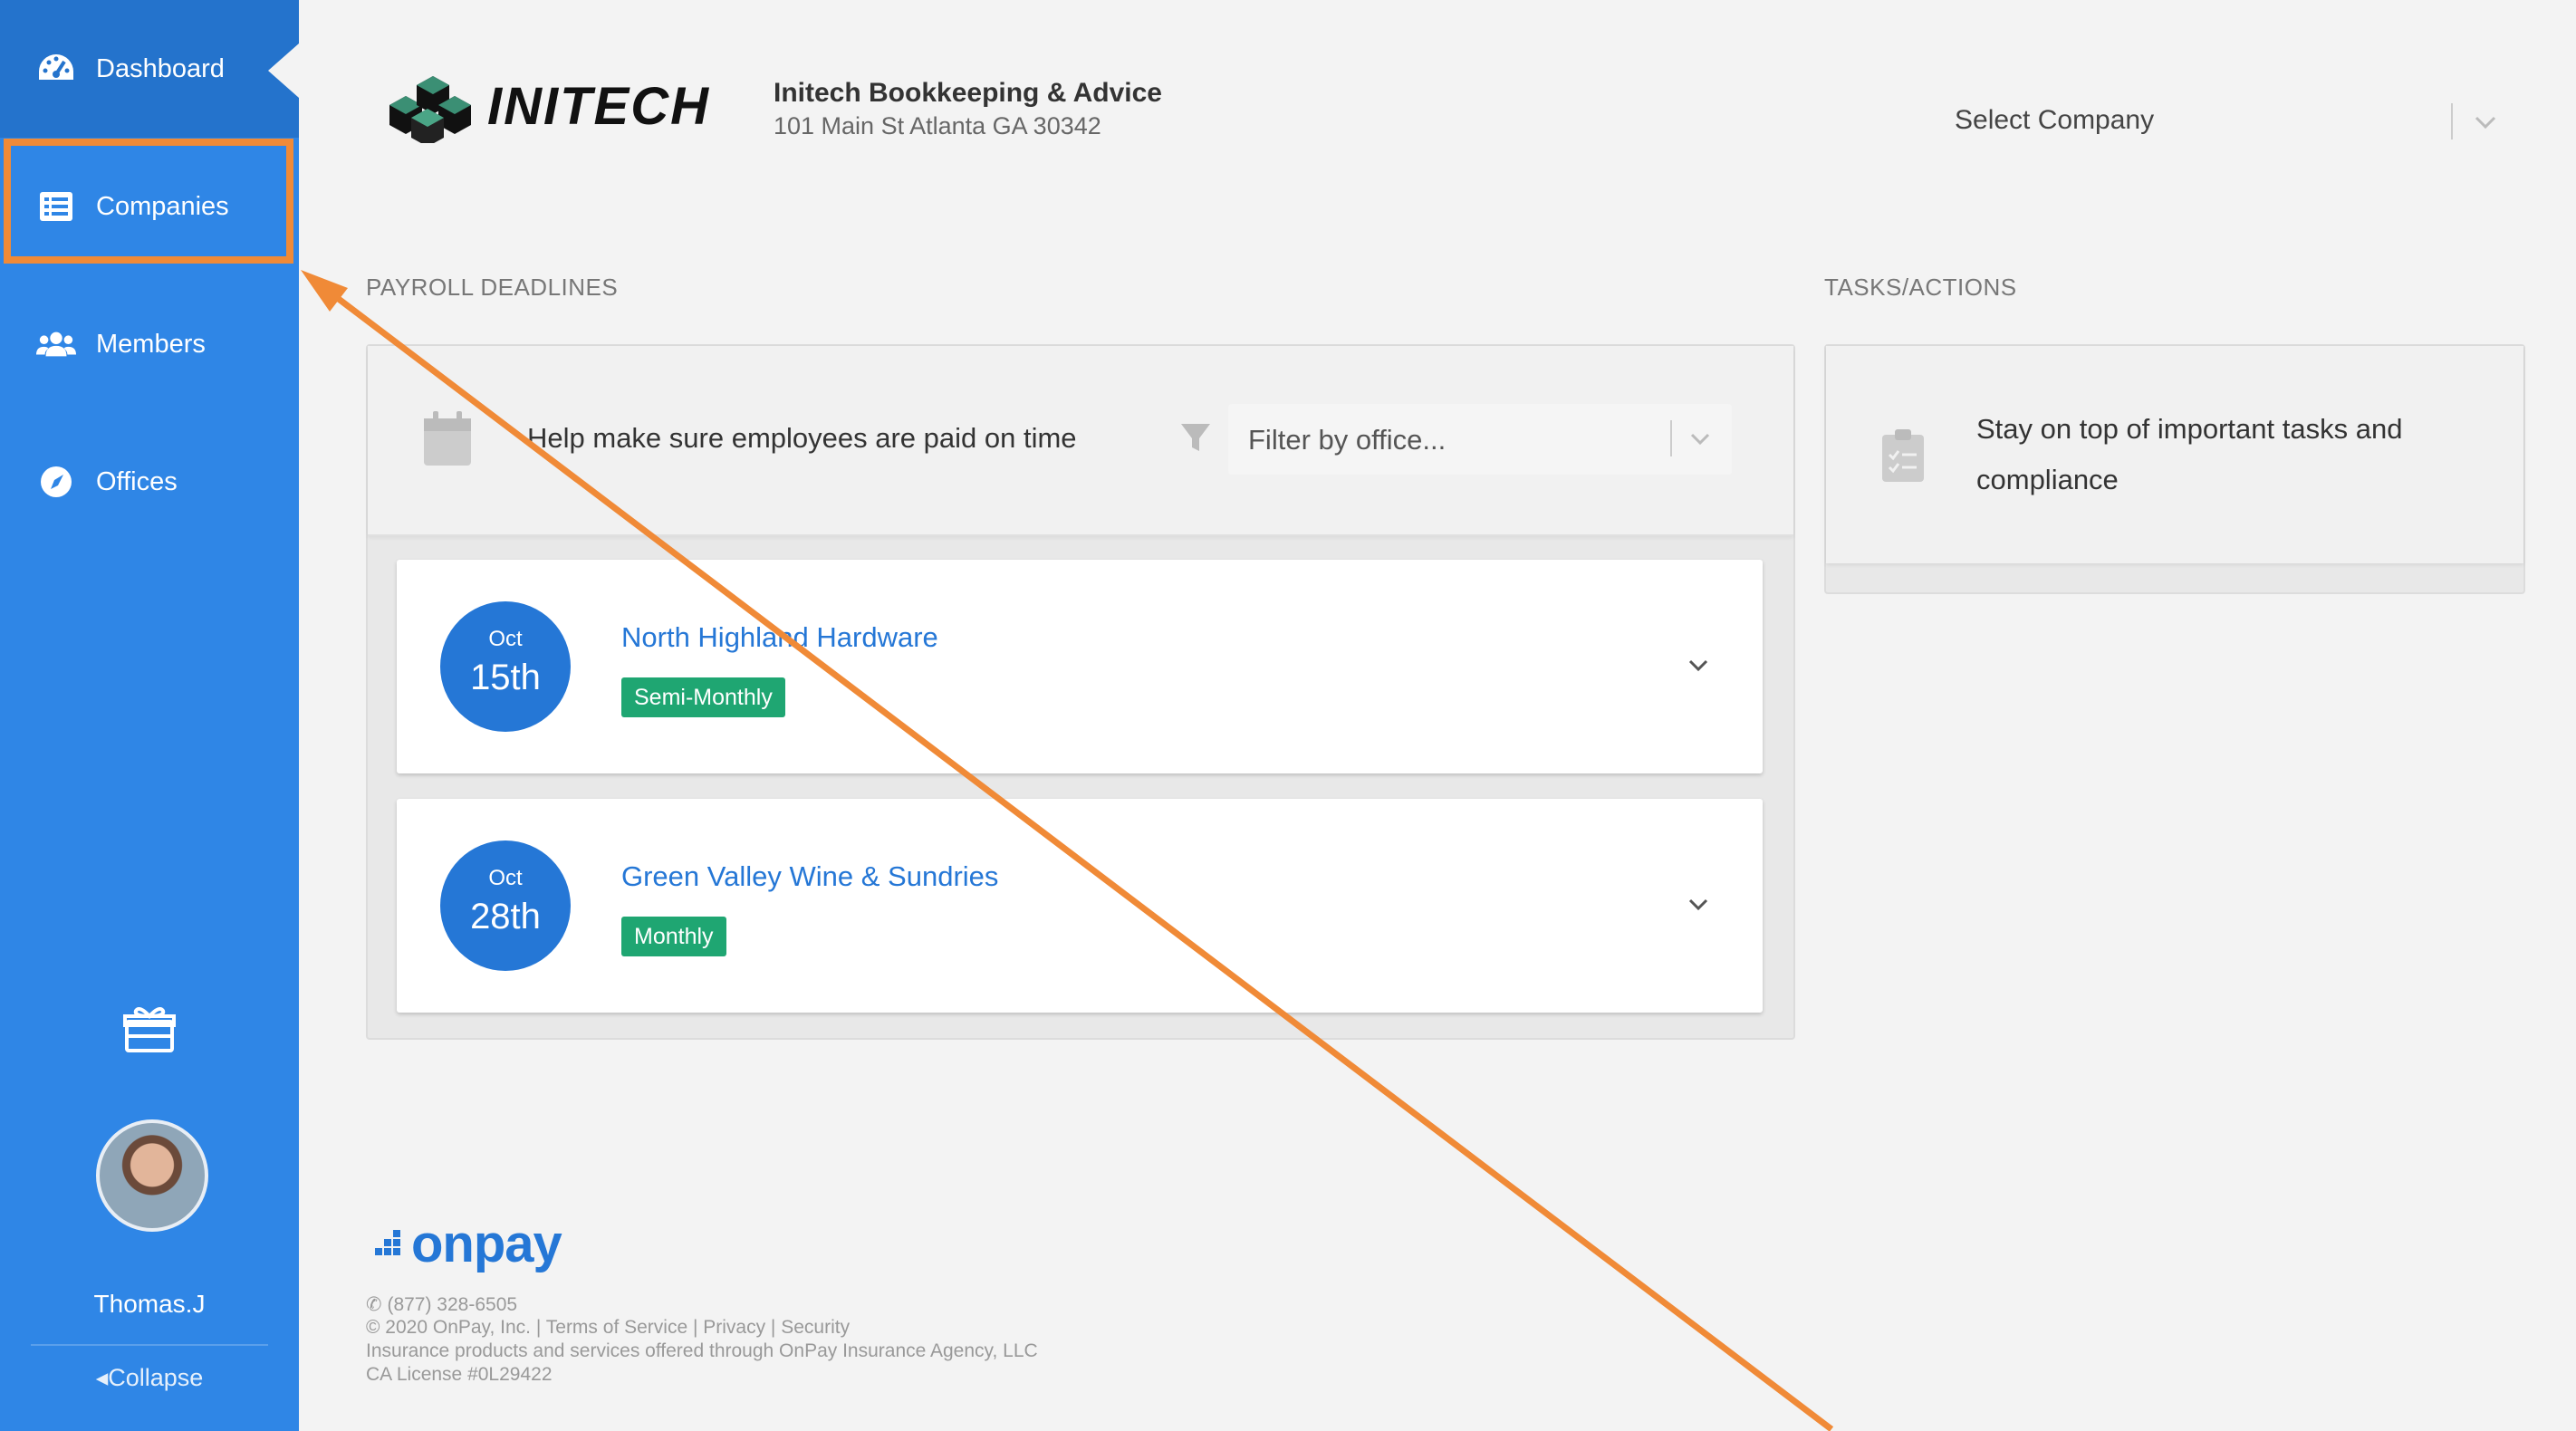  What do you see at coordinates (2452, 121) in the screenshot?
I see `select-separator` at bounding box center [2452, 121].